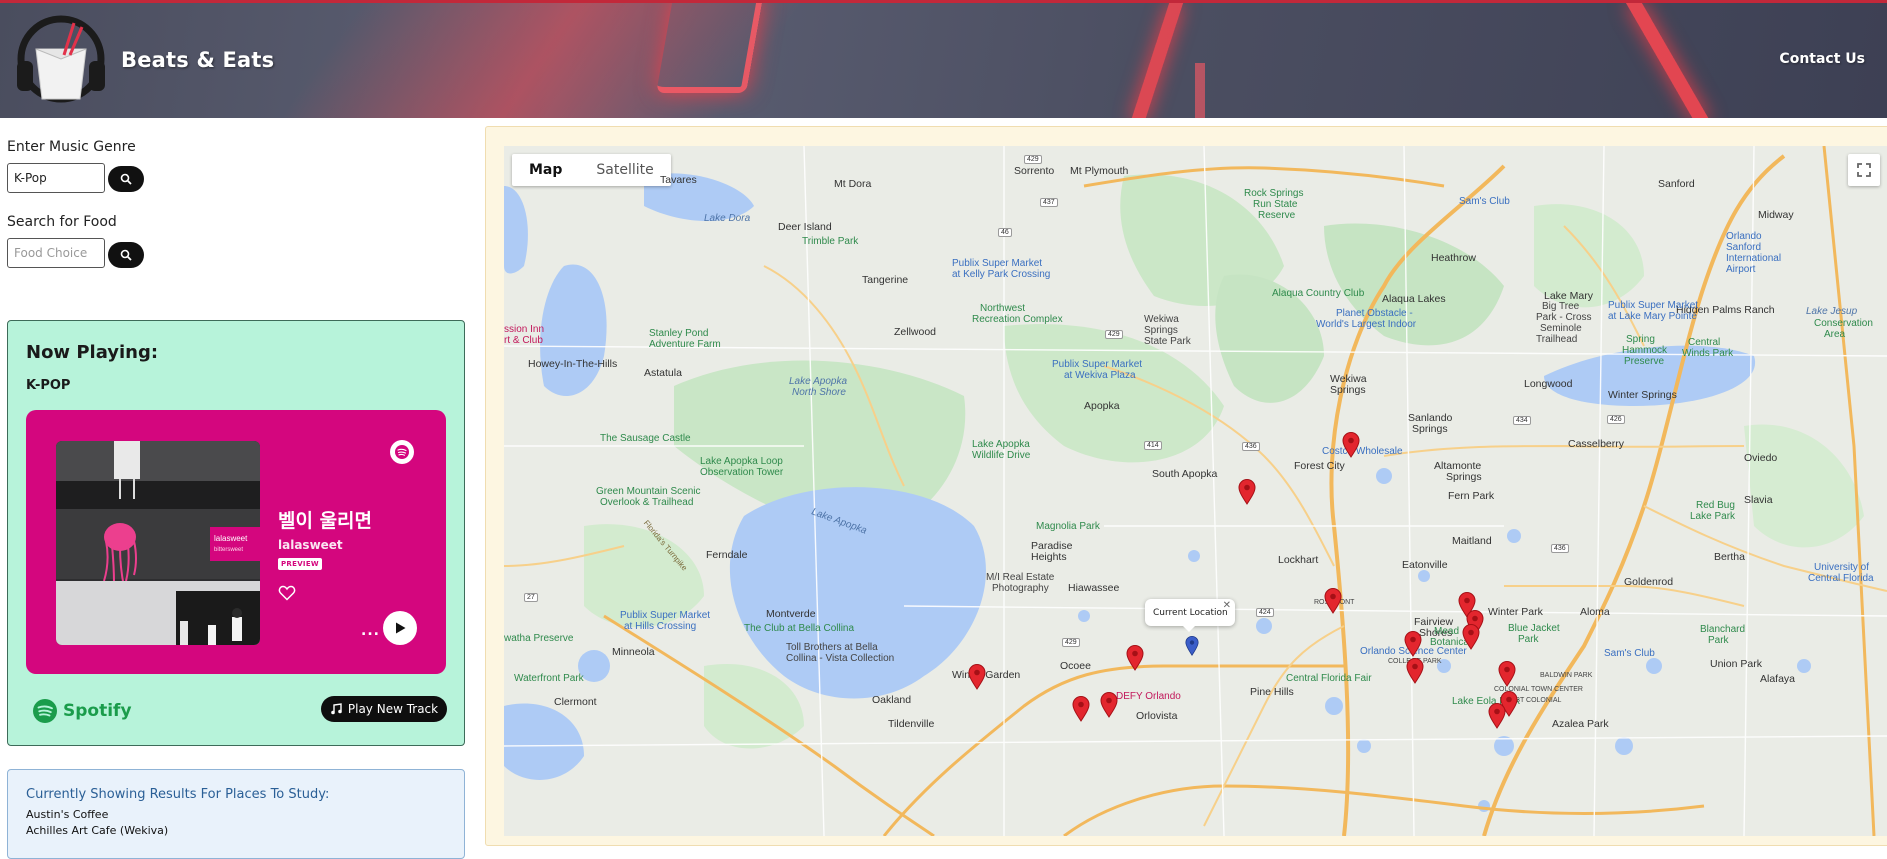  What do you see at coordinates (310, 545) in the screenshot?
I see `track-artist: lalasweet` at bounding box center [310, 545].